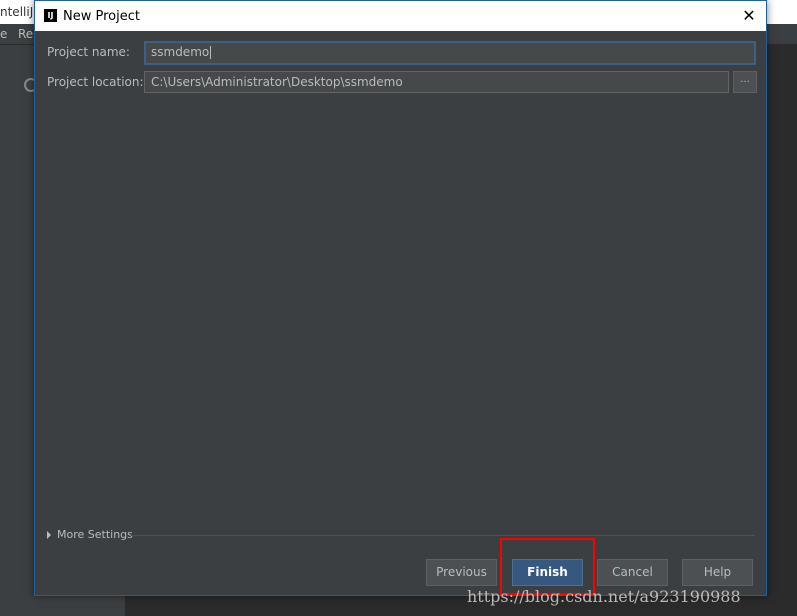  I want to click on intellij-icon: IJ, so click(50, 15).